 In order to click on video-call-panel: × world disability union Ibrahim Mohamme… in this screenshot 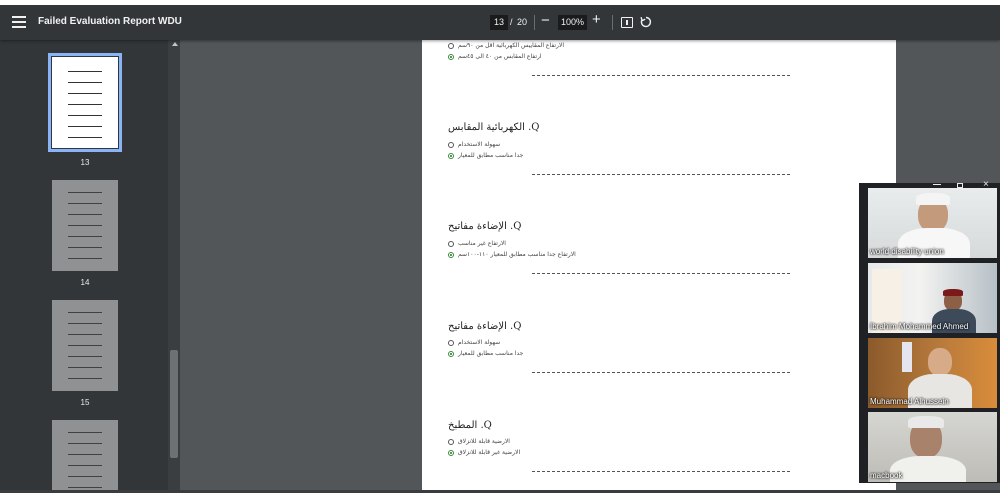, I will do `click(929, 331)`.